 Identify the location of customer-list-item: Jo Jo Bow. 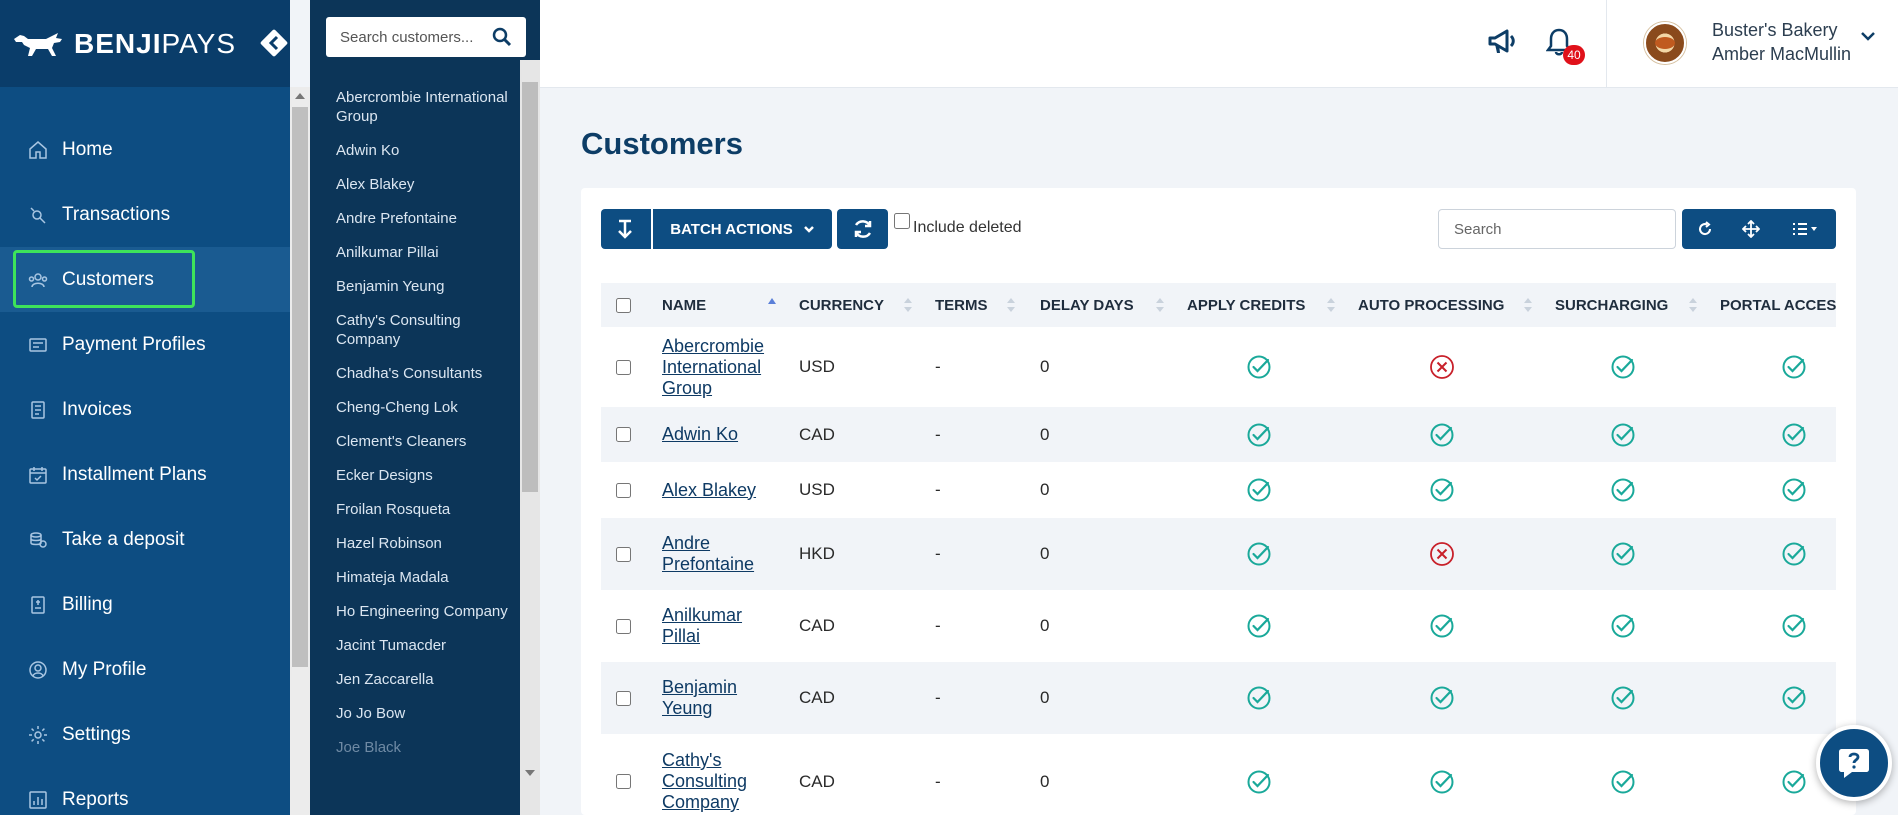
(415, 713).